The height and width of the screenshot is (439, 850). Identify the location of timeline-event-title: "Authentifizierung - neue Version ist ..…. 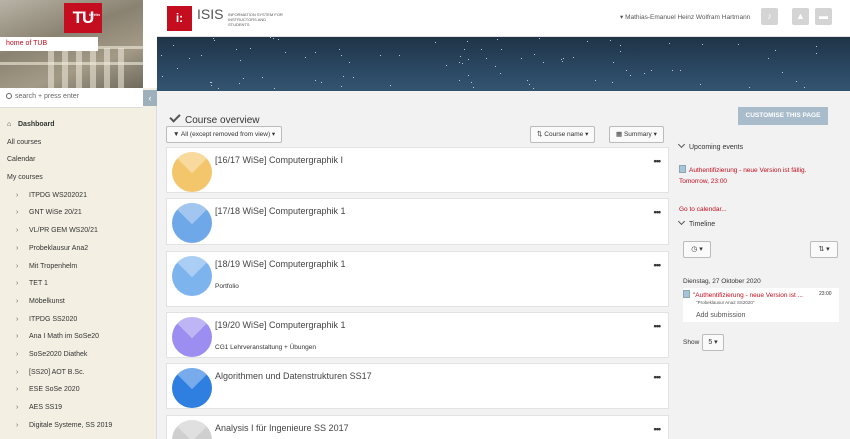
(748, 295).